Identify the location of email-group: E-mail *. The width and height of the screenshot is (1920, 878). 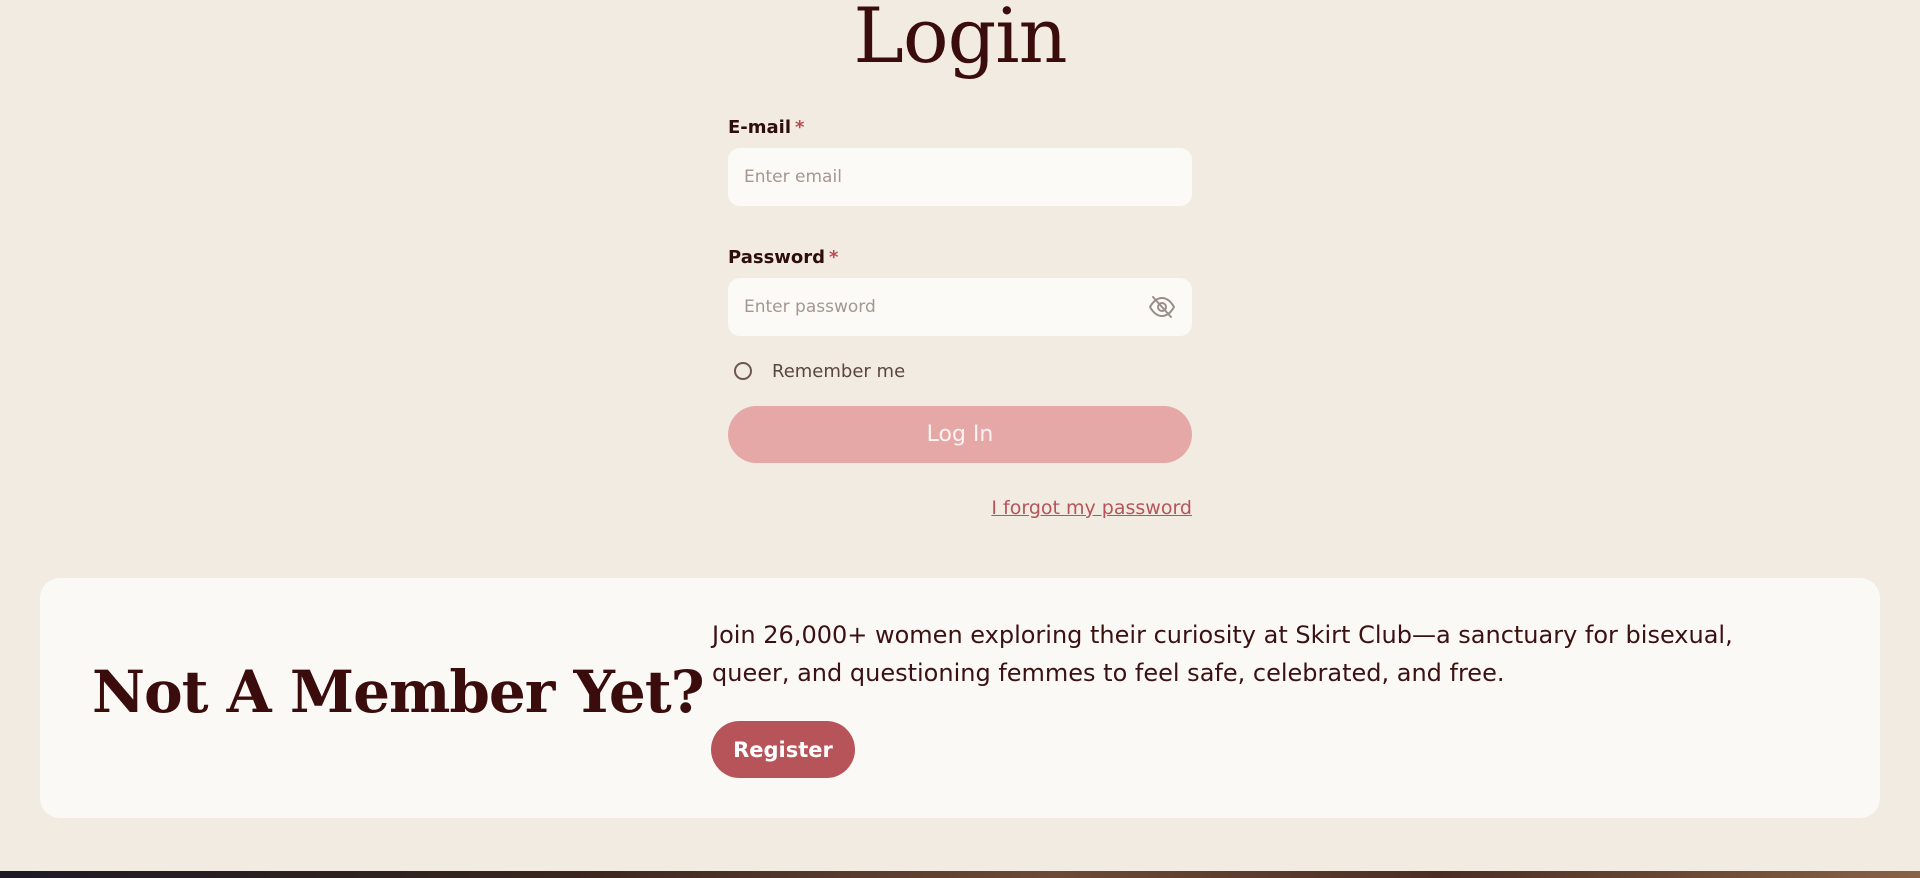
(960, 161).